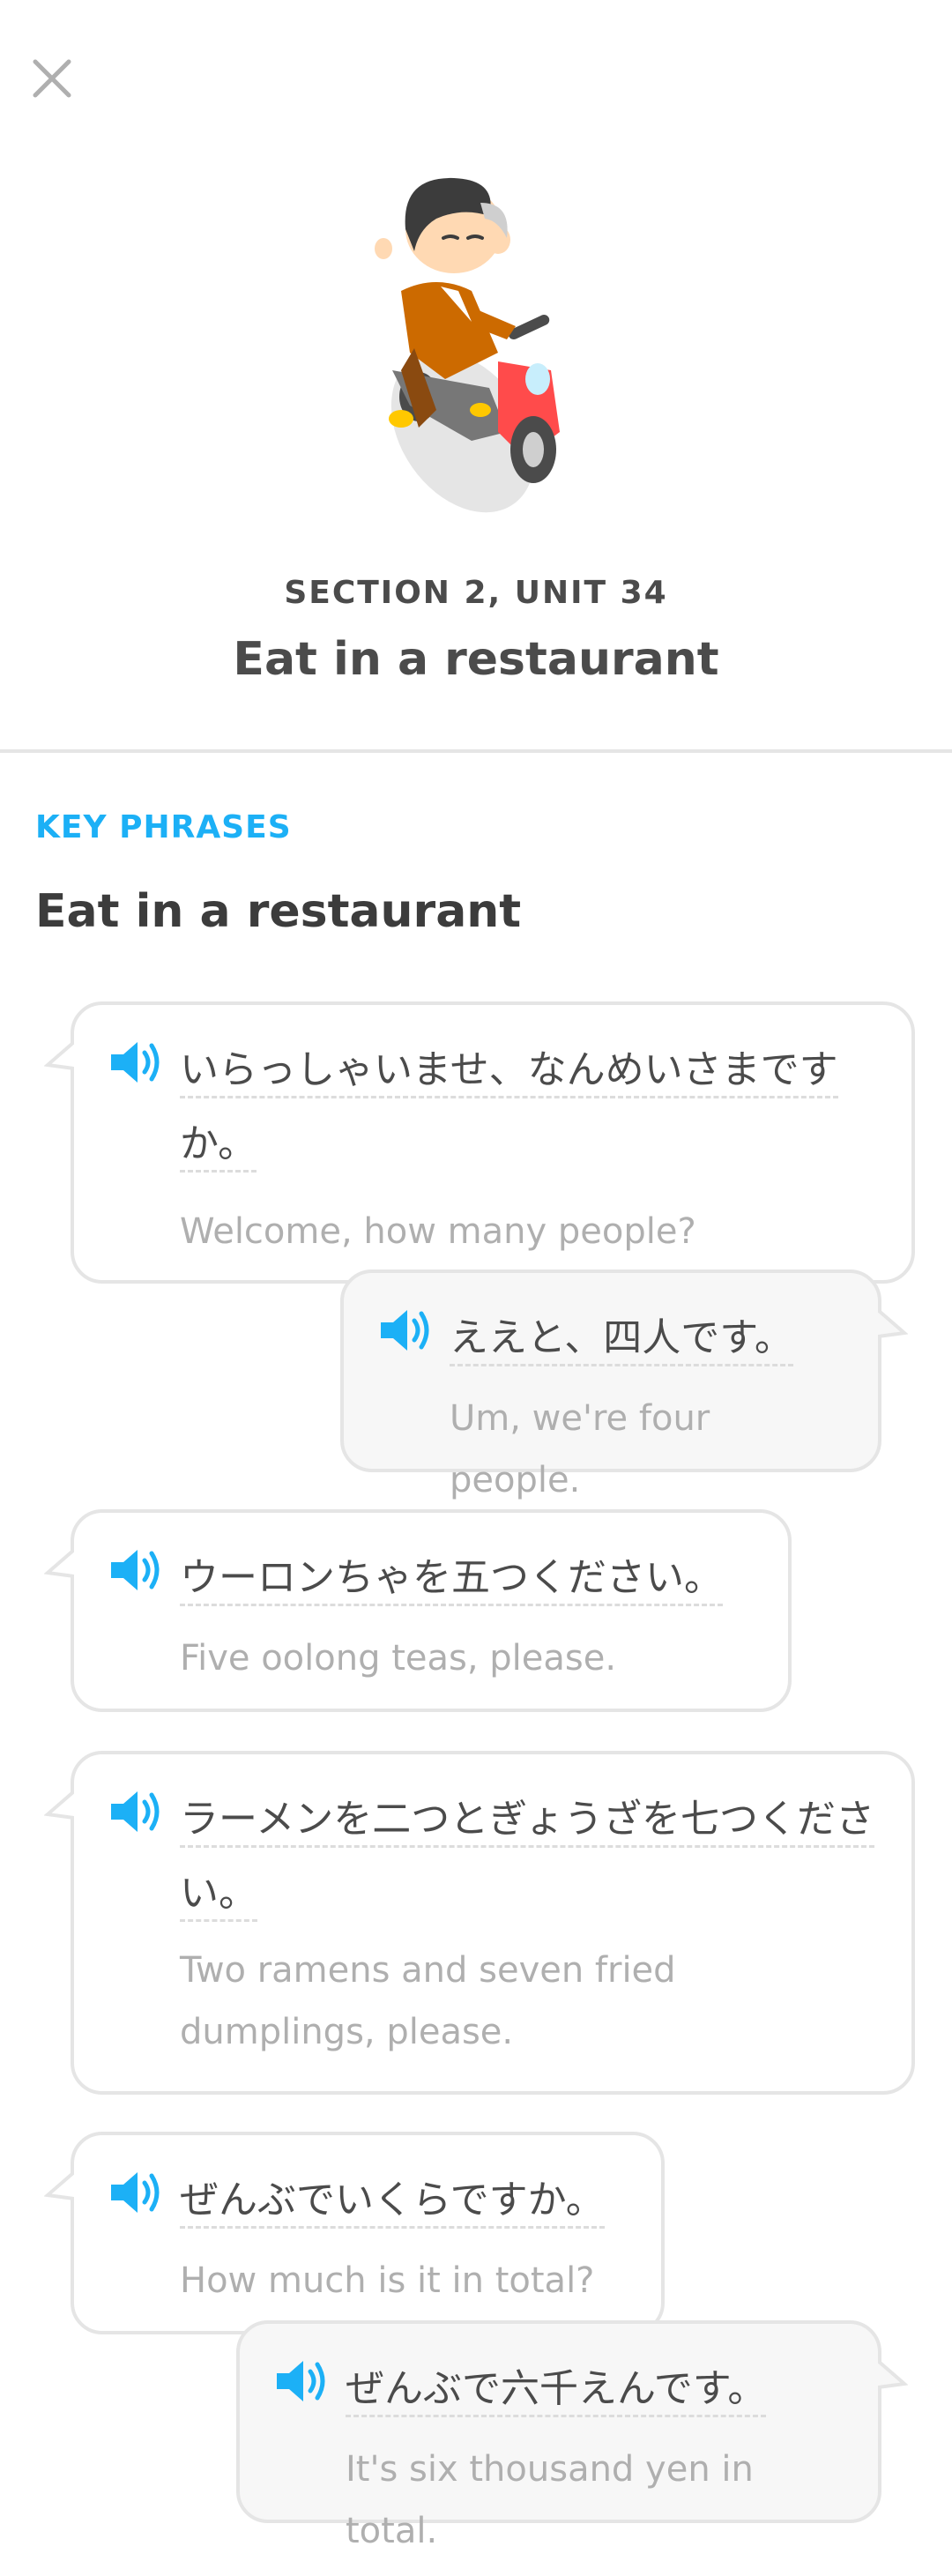 This screenshot has width=952, height=2576. Describe the element at coordinates (452, 1581) in the screenshot. I see `japanese-phrase-text: ウーロンちゃを五つください。` at that location.